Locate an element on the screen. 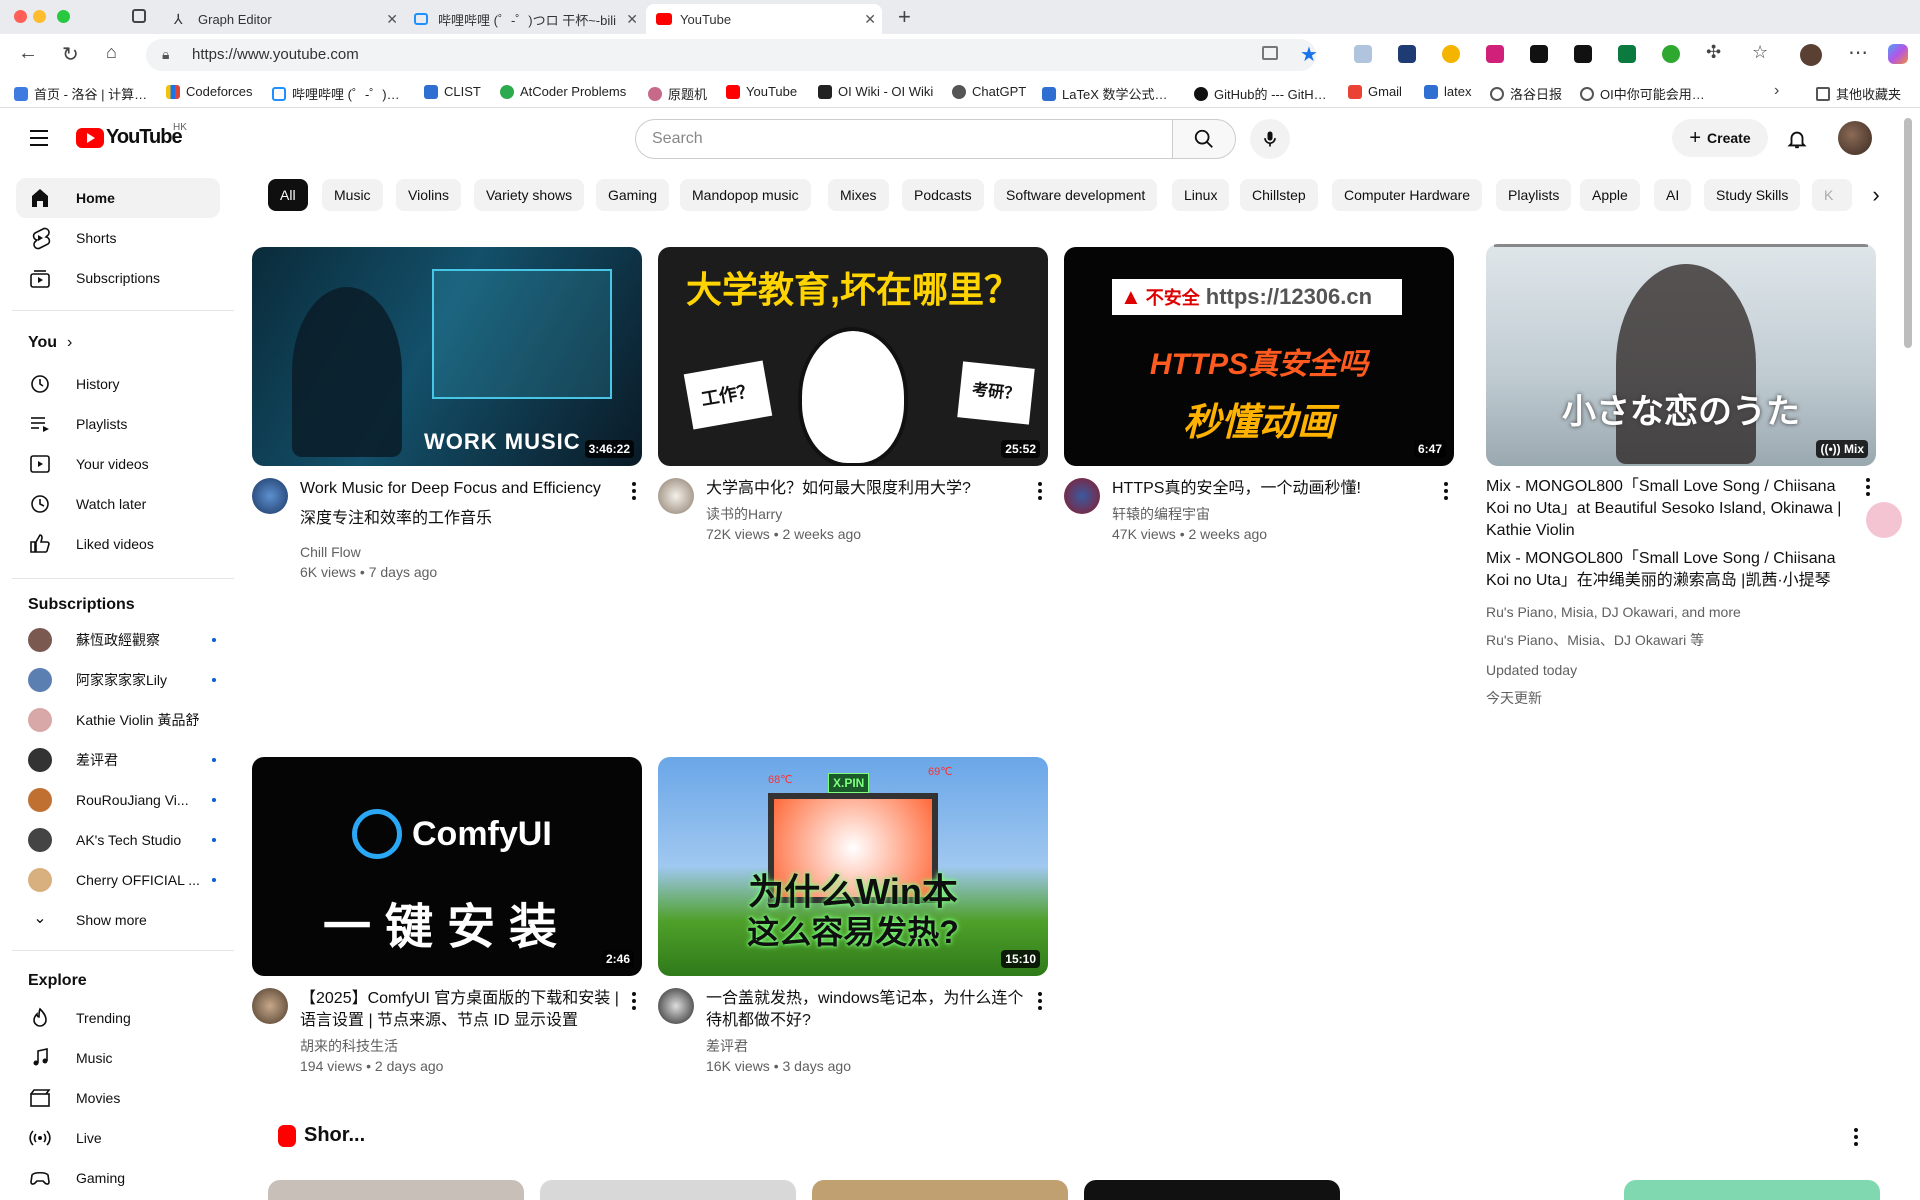 This screenshot has height=1200, width=1920. copilot-icon is located at coordinates (1898, 54).